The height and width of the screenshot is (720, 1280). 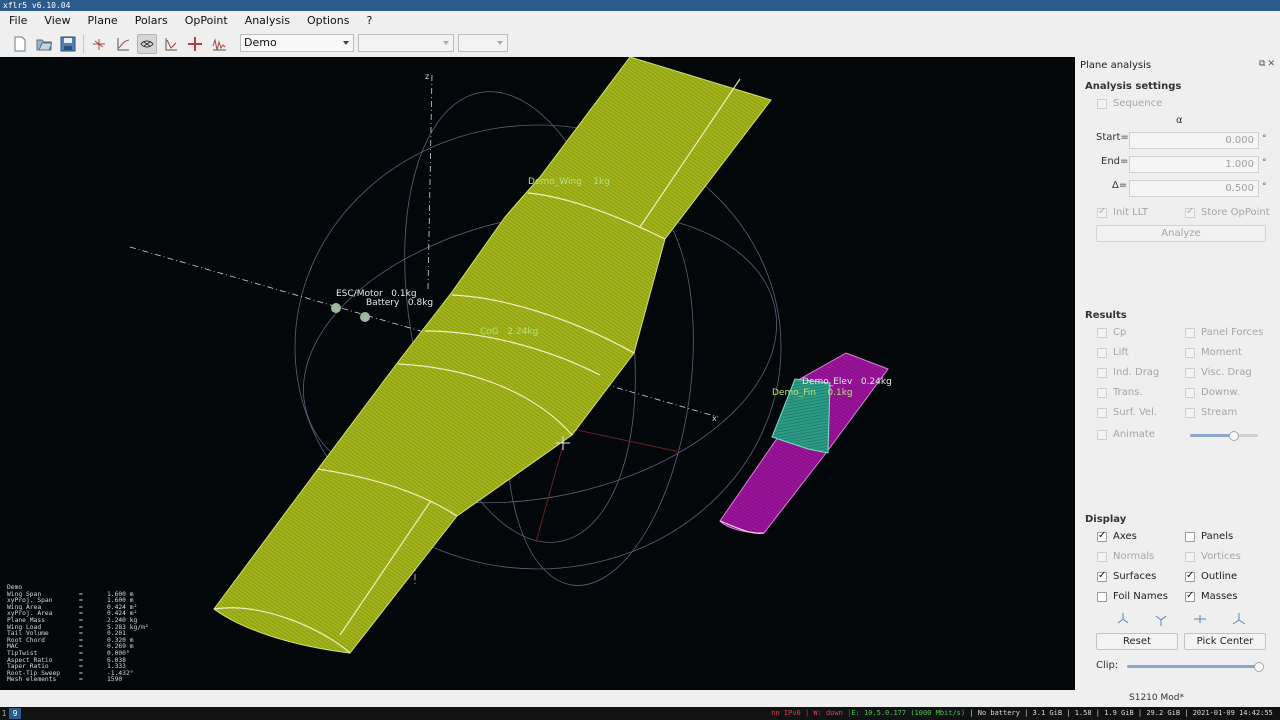 What do you see at coordinates (1181, 233) in the screenshot?
I see `analyze-button: Analyze` at bounding box center [1181, 233].